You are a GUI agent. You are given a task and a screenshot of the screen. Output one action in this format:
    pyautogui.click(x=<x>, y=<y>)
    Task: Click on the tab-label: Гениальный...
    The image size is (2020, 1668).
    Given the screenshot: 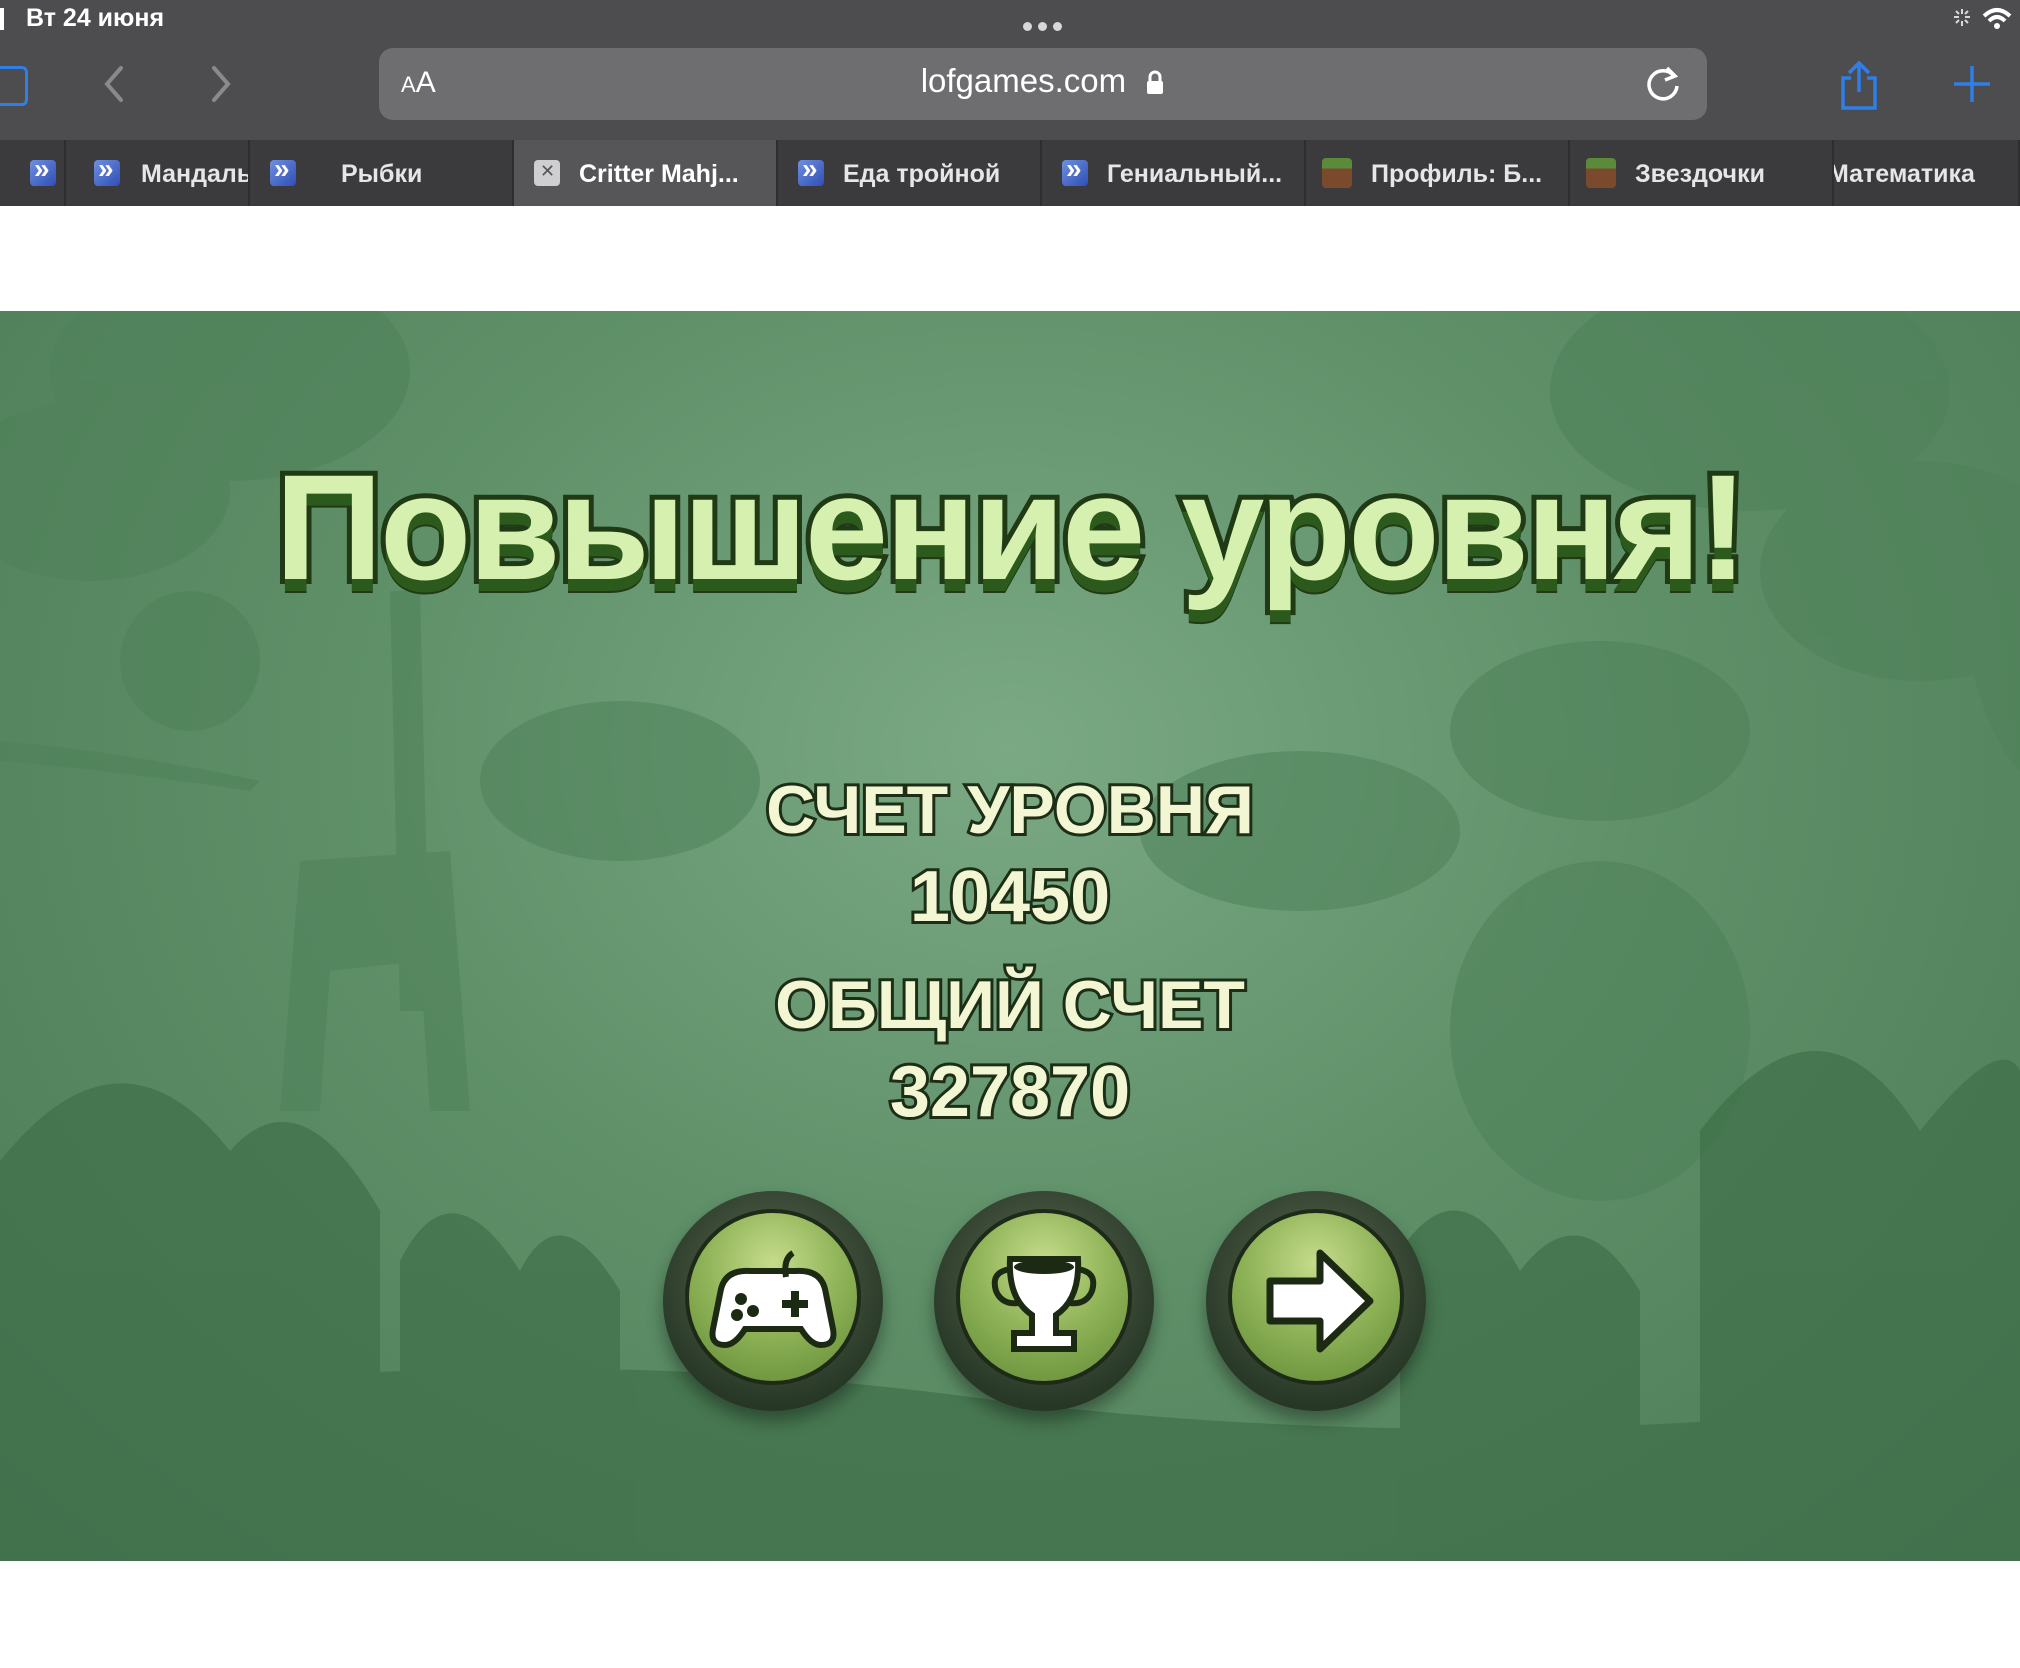 What is the action you would take?
    pyautogui.click(x=1195, y=174)
    